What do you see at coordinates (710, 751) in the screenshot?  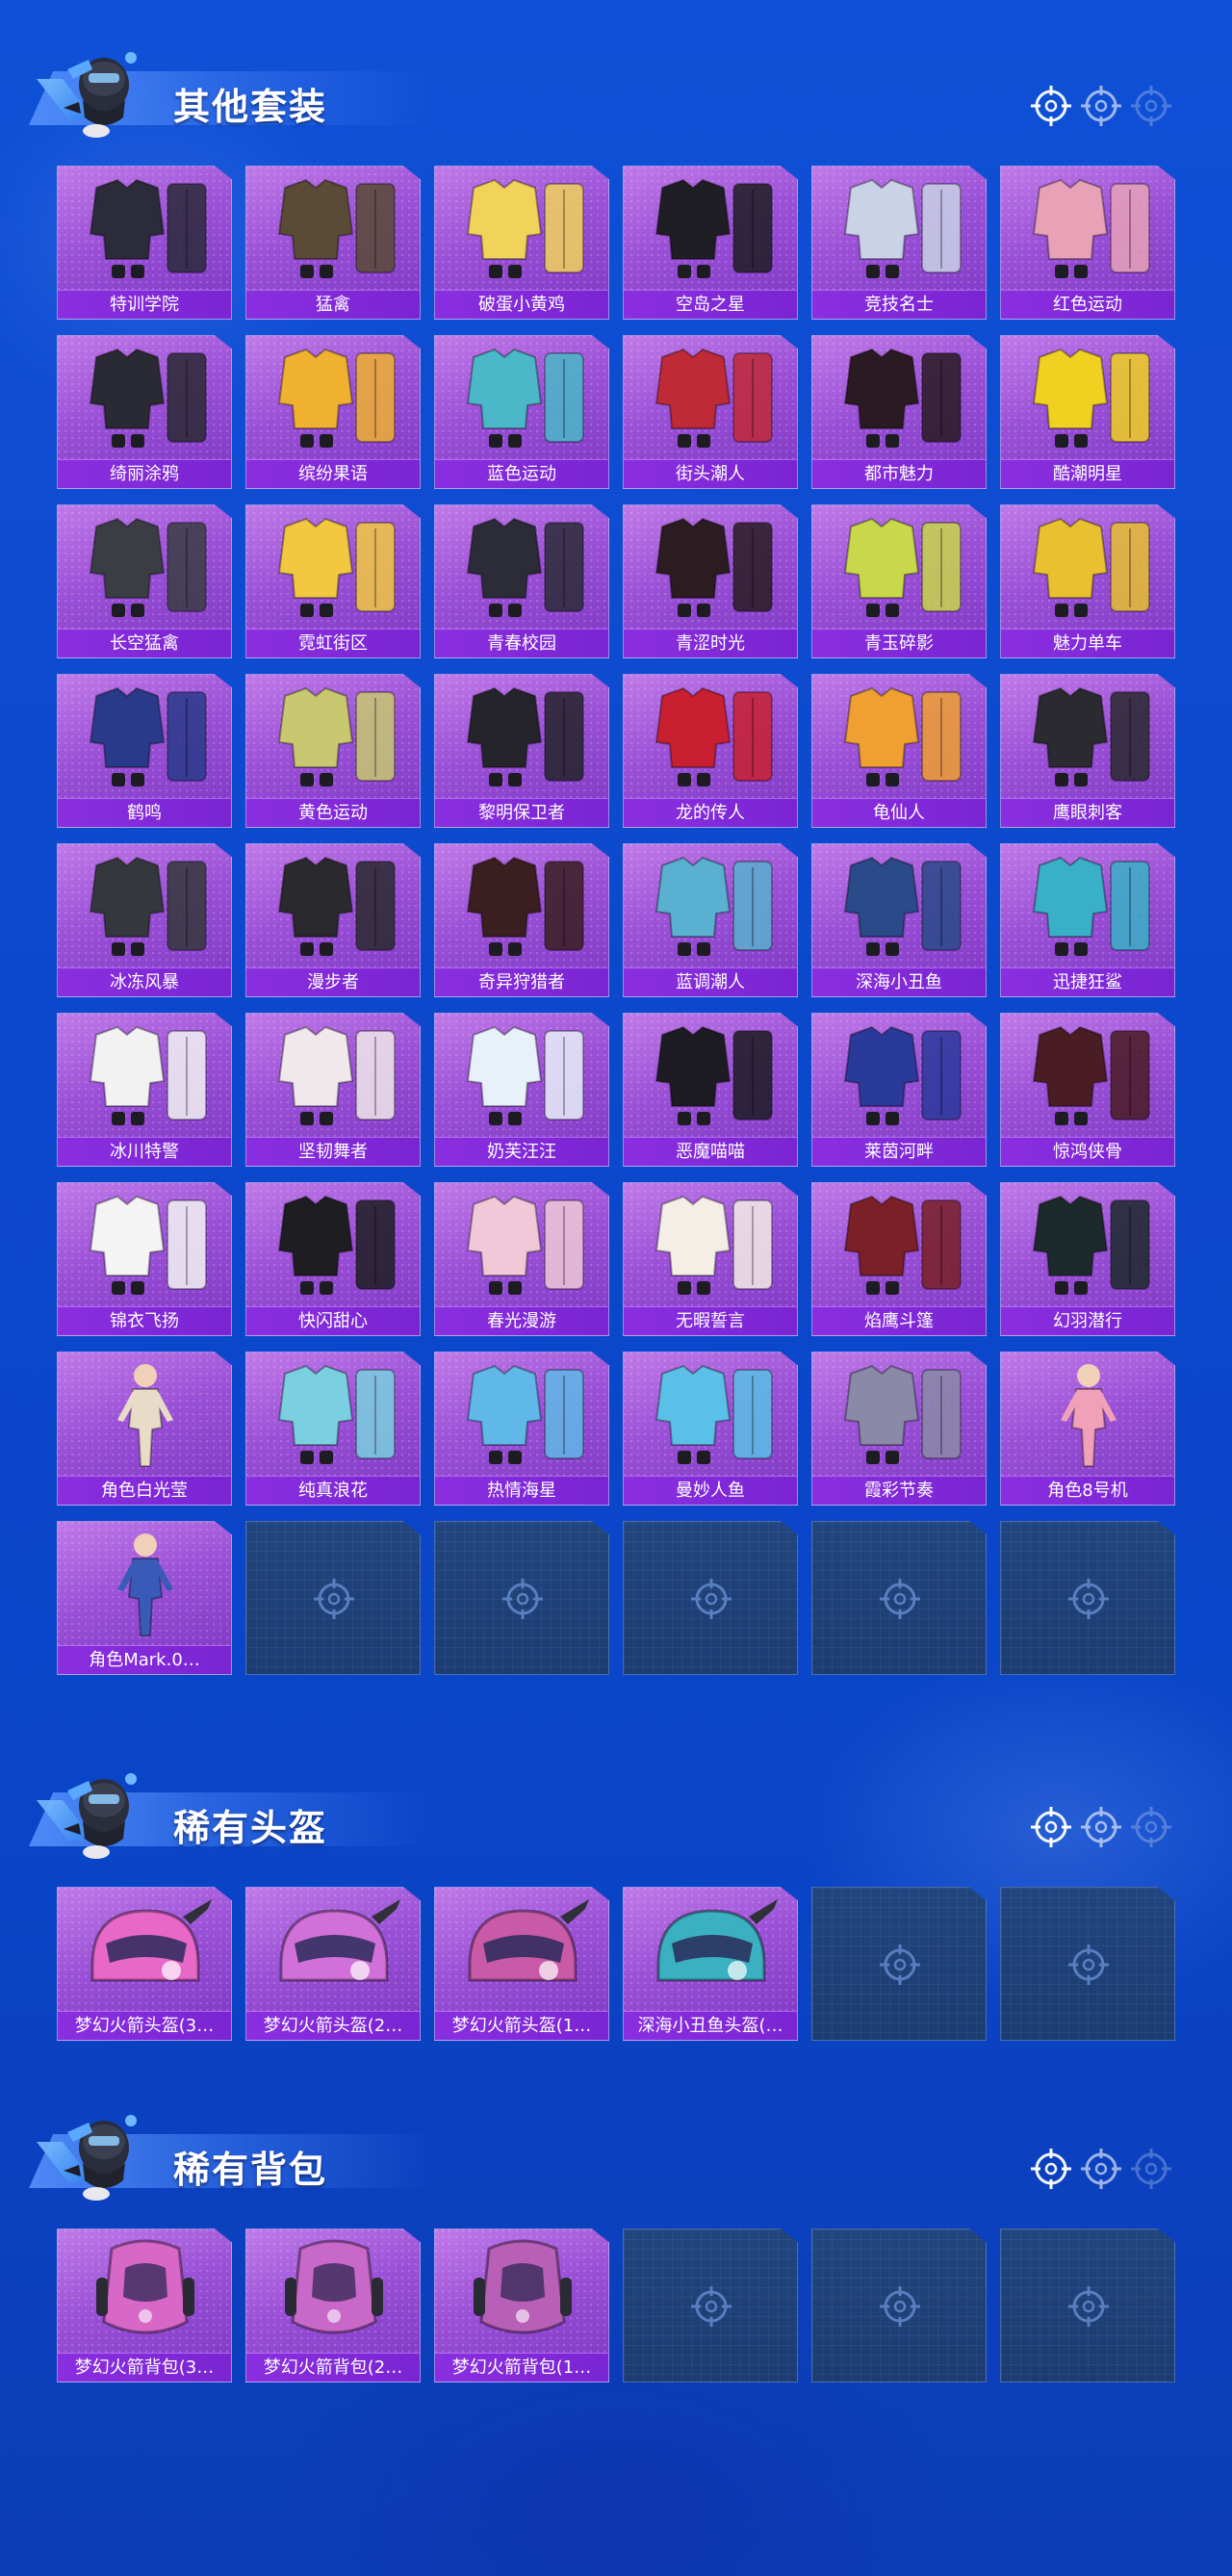 I see `item-card: 龙的传人` at bounding box center [710, 751].